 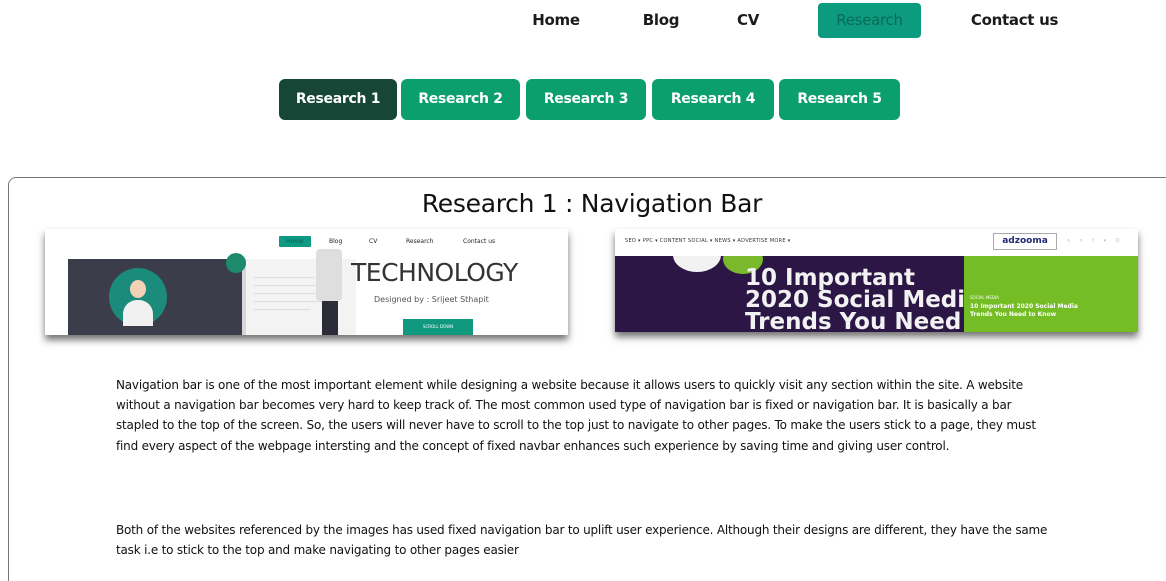 What do you see at coordinates (460, 99) in the screenshot?
I see `tab-research-2: Research 2` at bounding box center [460, 99].